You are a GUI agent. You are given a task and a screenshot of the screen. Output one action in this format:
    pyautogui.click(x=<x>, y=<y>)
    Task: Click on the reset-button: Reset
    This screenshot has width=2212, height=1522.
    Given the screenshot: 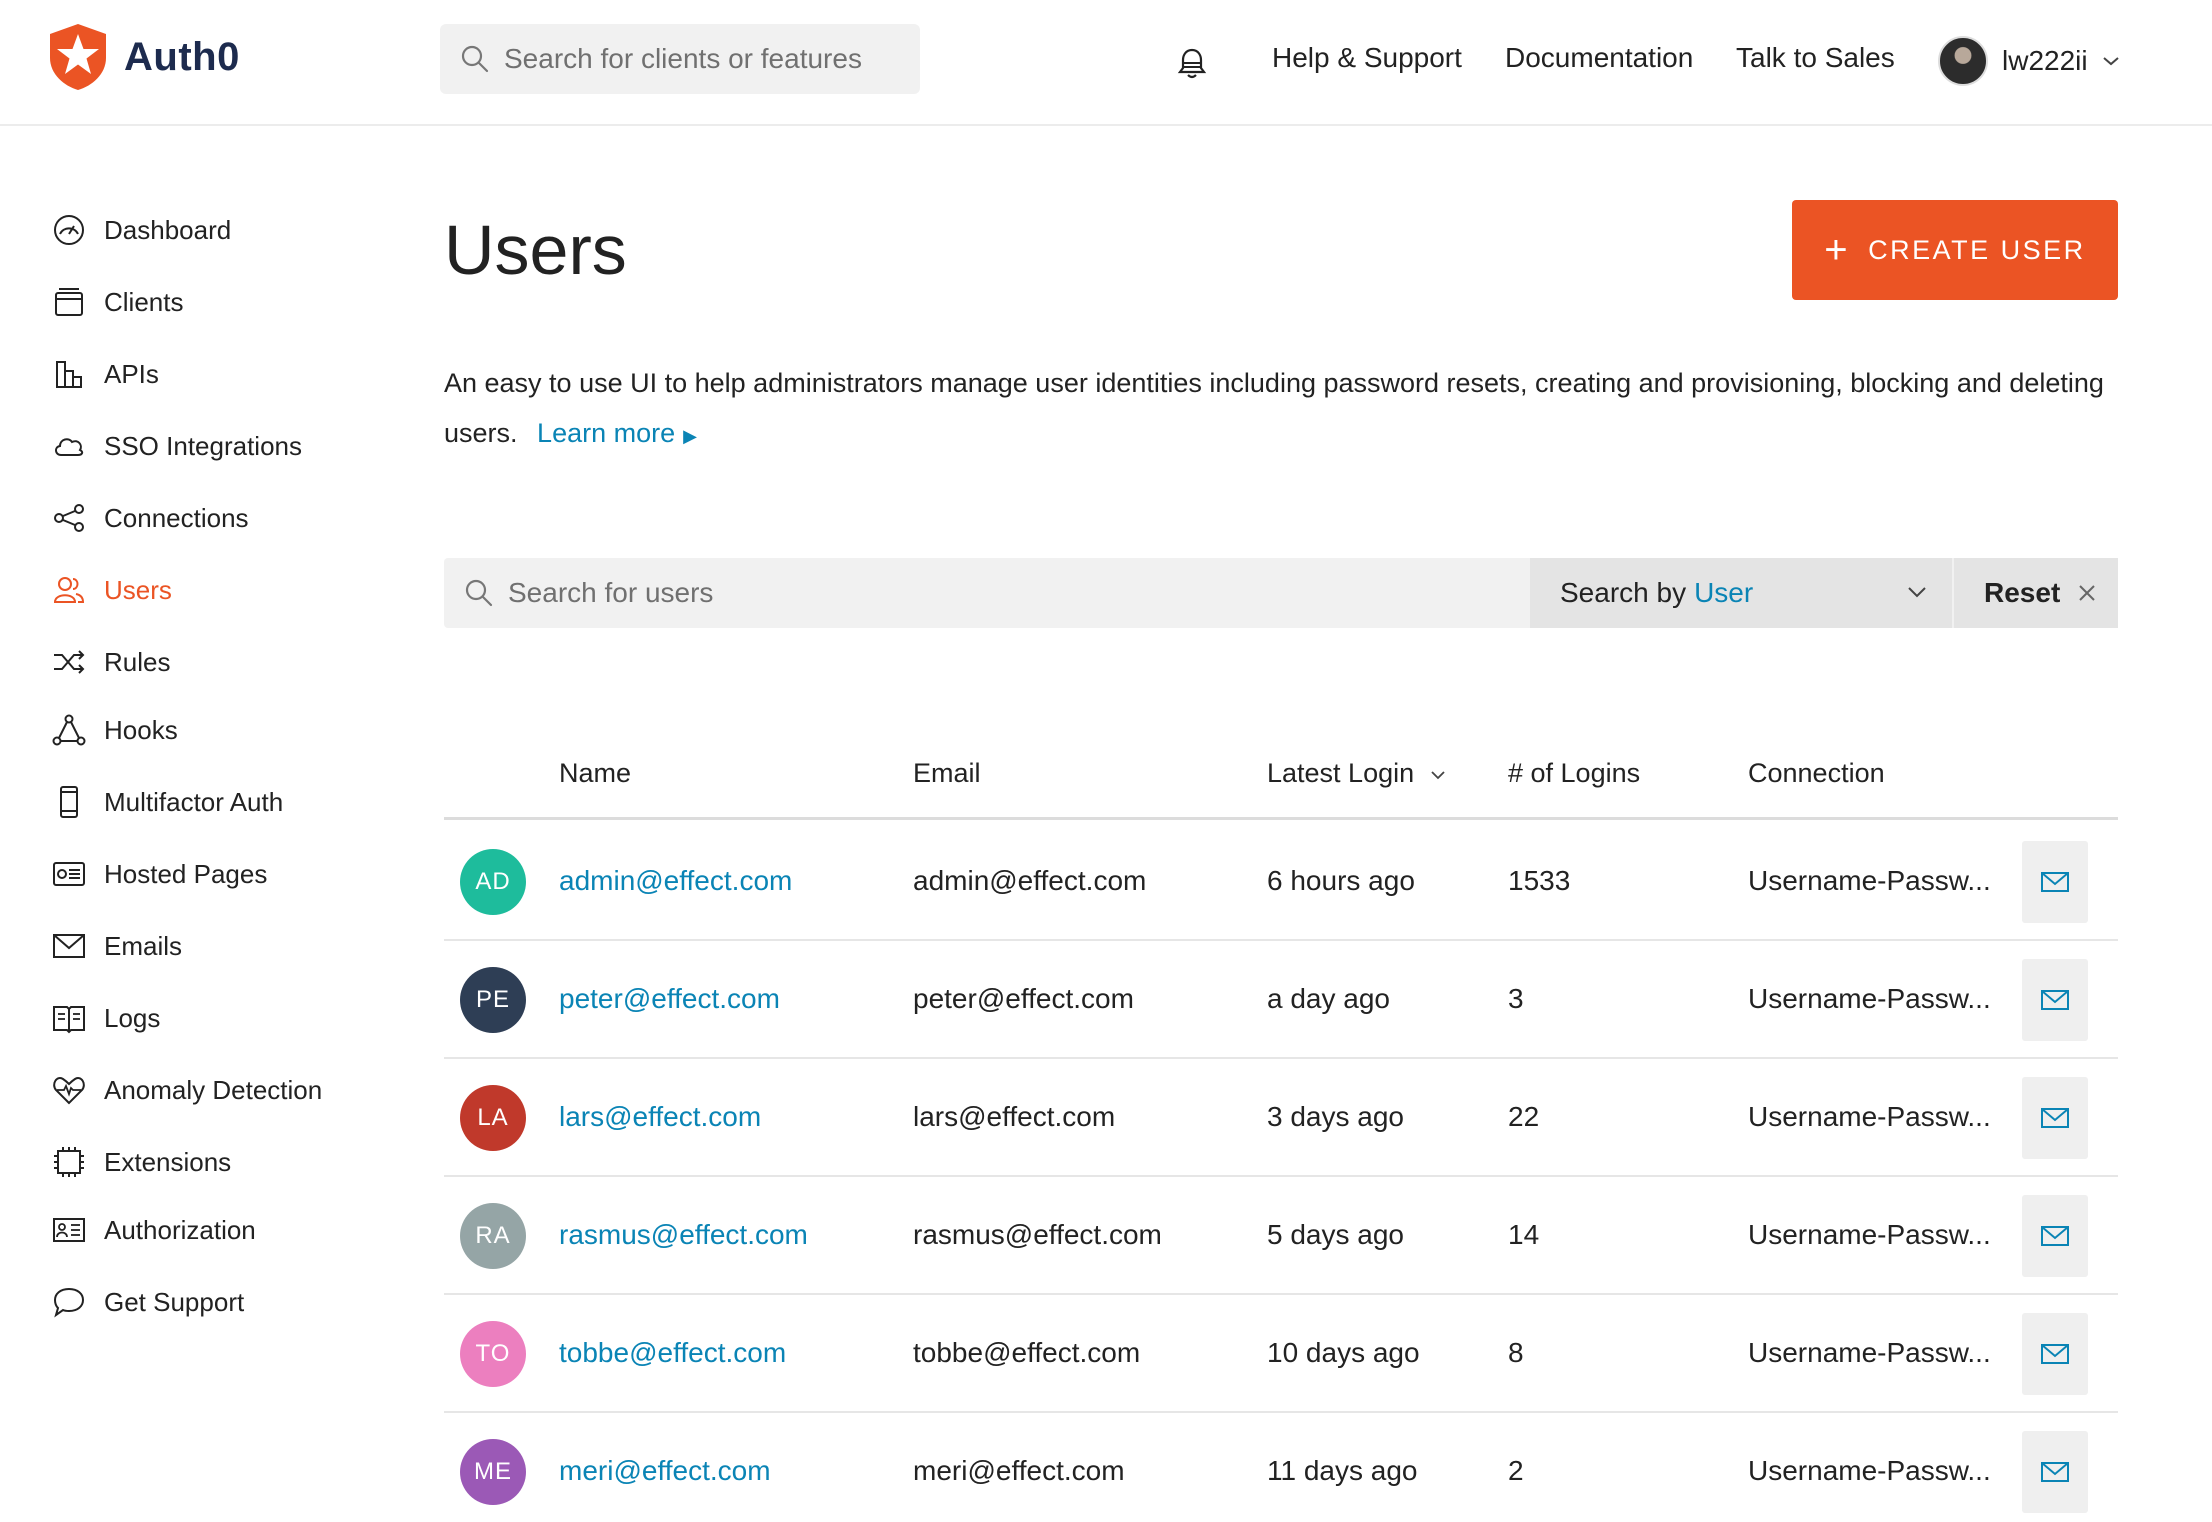 What is the action you would take?
    pyautogui.click(x=2036, y=593)
    